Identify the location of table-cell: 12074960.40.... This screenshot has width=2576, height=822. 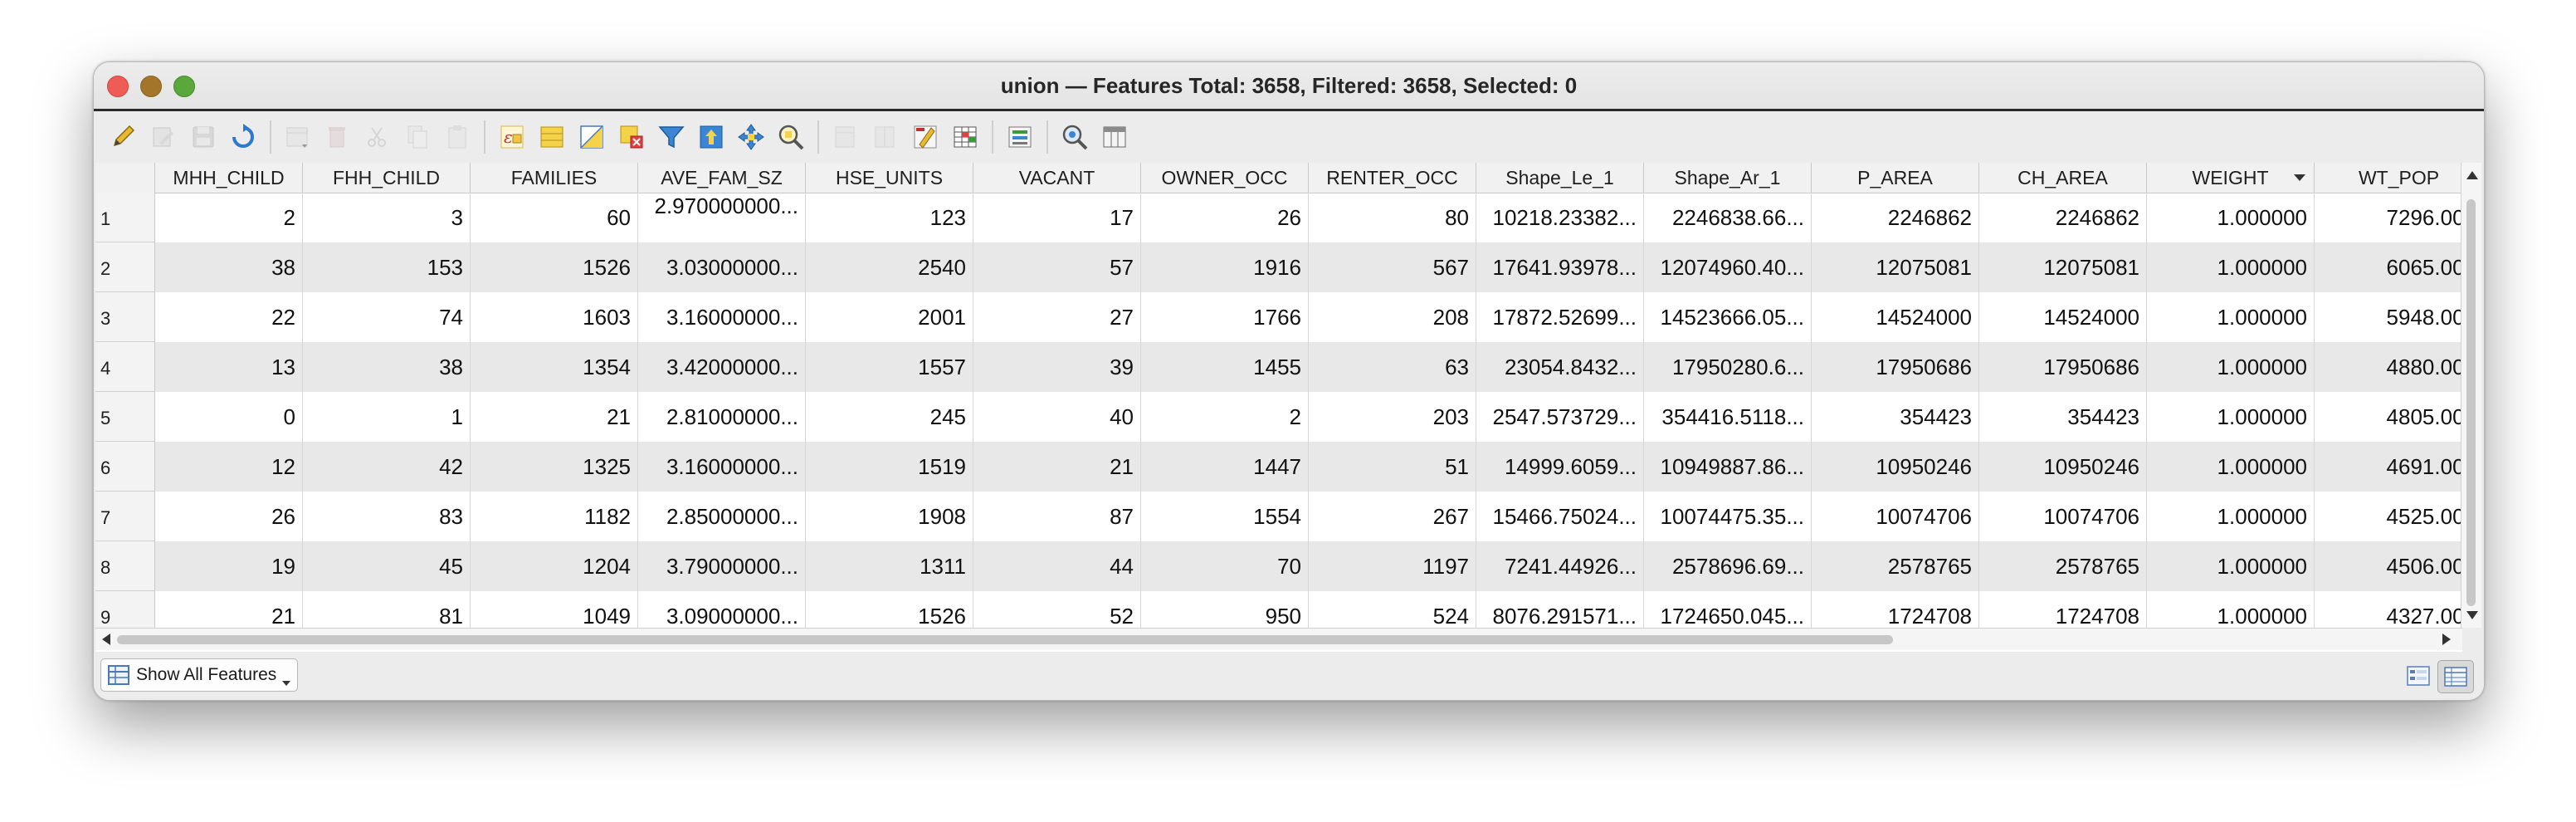
(1728, 267).